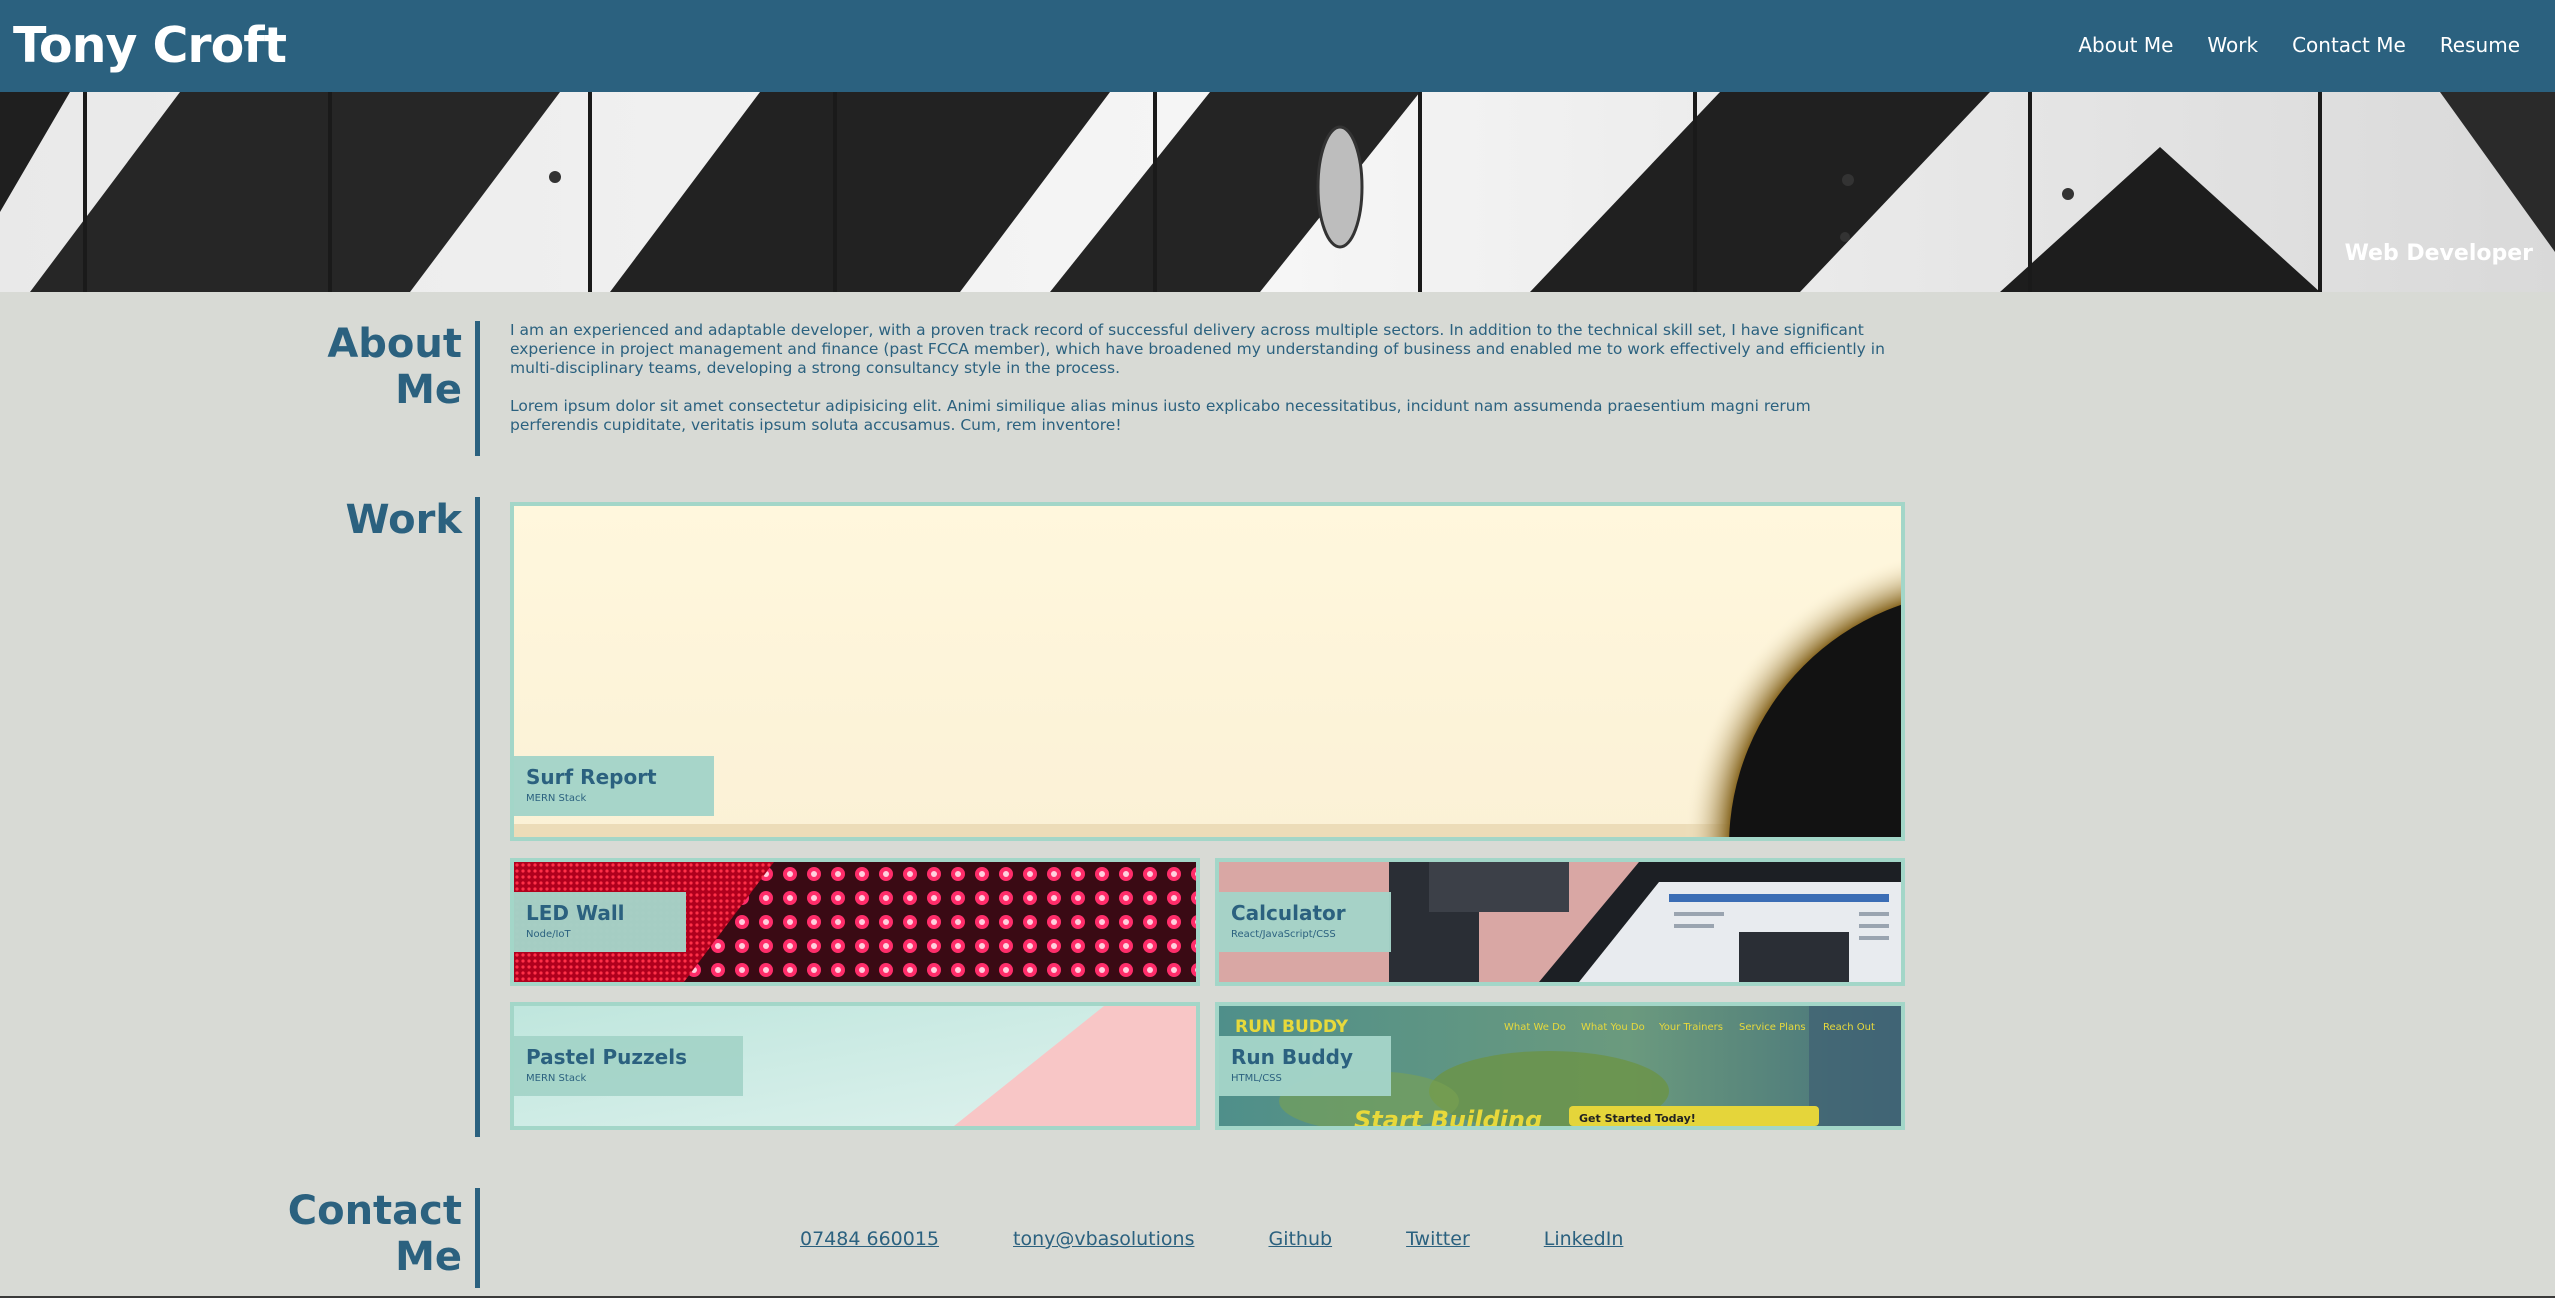 The image size is (2555, 1298). I want to click on project-card-pastel-puzzels: Pastel Puzzels MERN Stack, so click(855, 1066).